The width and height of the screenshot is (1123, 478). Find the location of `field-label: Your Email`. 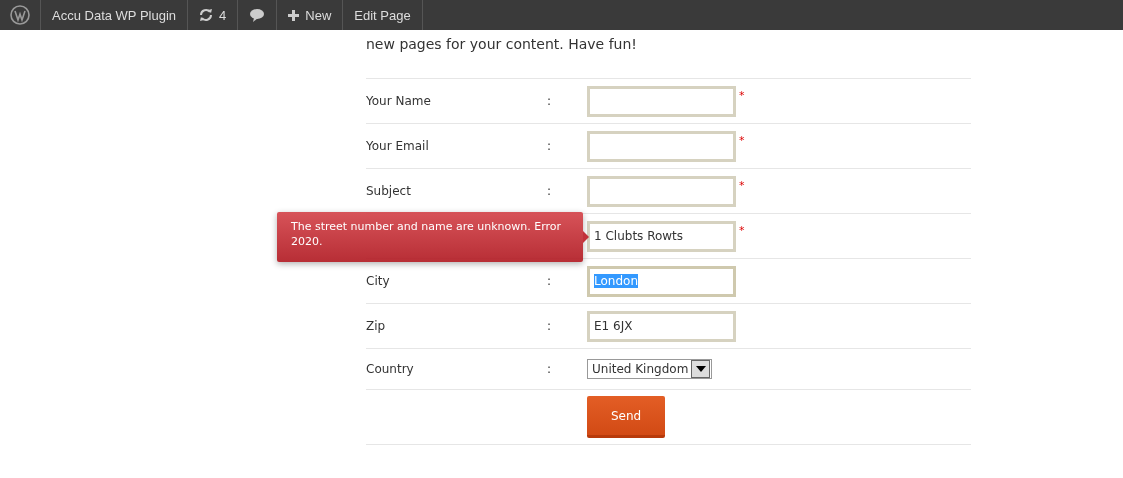

field-label: Your Email is located at coordinates (397, 146).